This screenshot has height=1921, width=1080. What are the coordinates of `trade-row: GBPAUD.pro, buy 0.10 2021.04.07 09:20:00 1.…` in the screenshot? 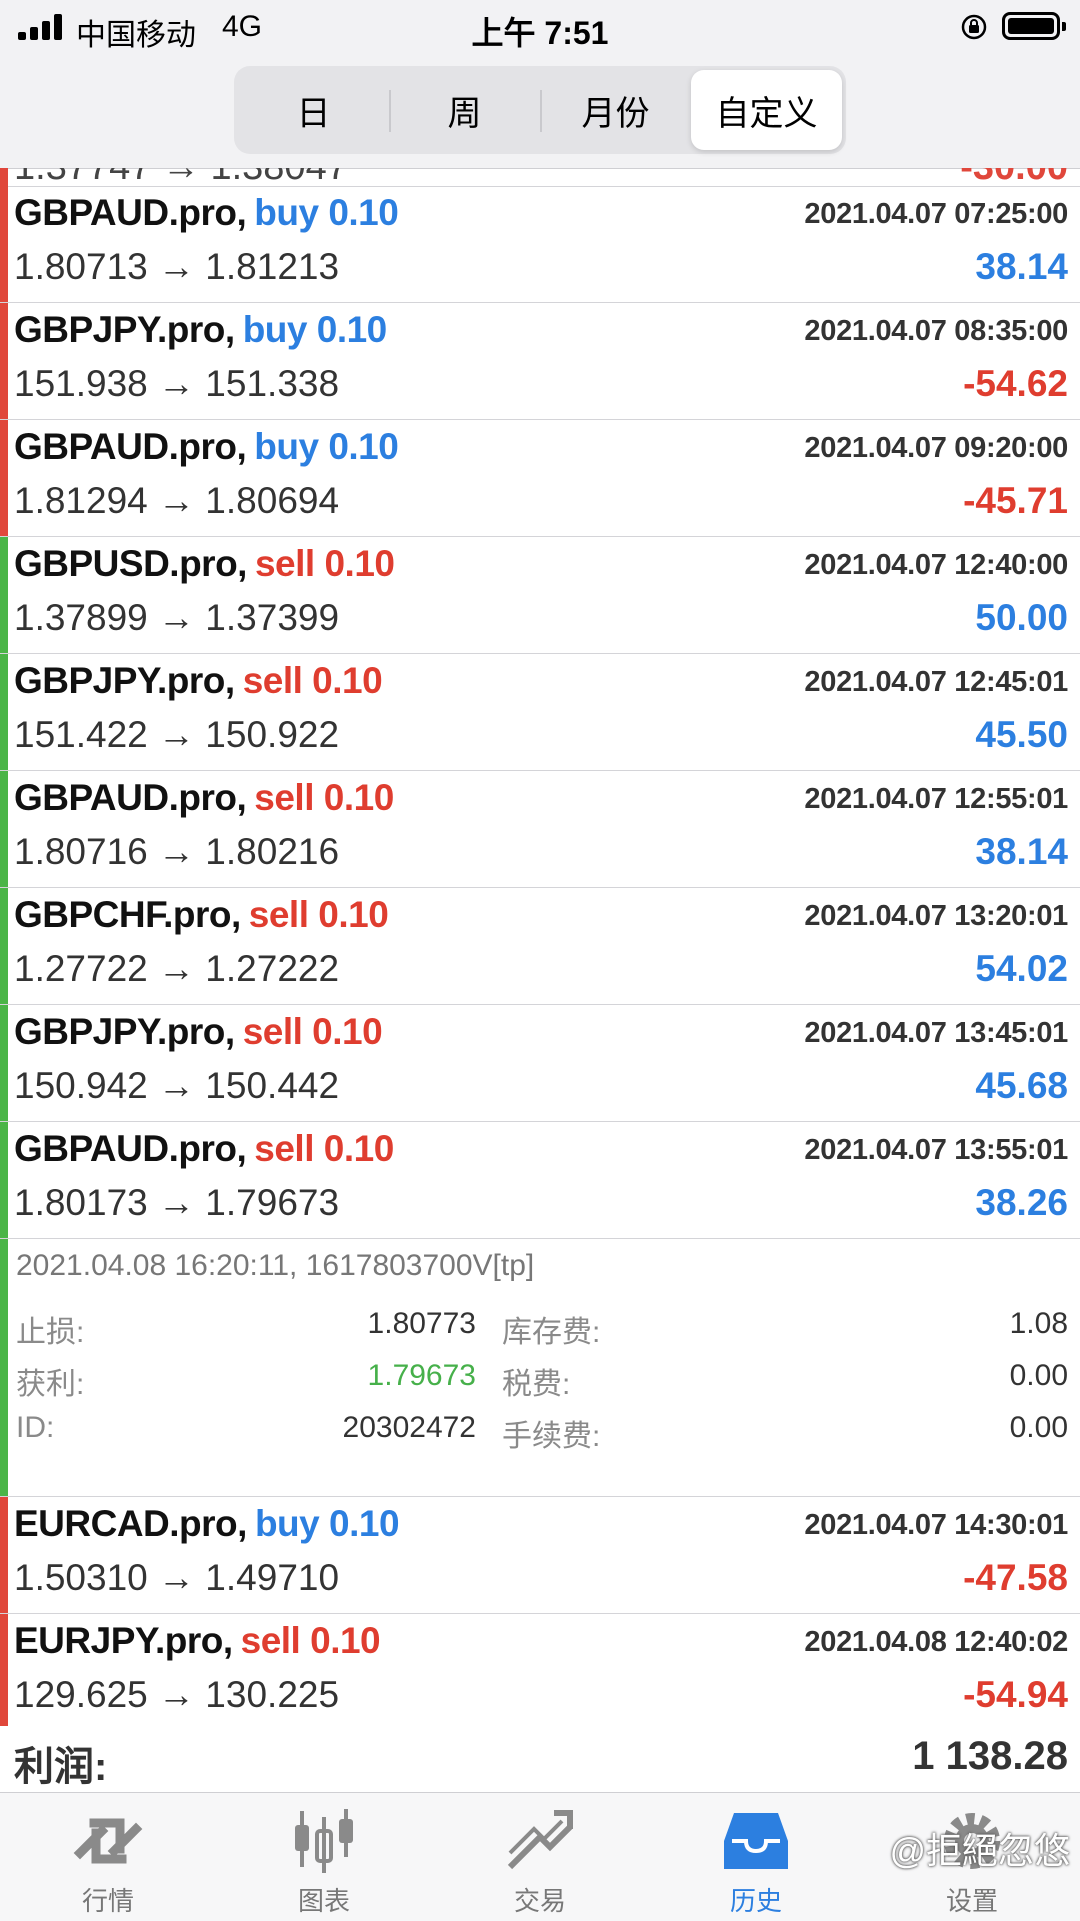 It's located at (540, 478).